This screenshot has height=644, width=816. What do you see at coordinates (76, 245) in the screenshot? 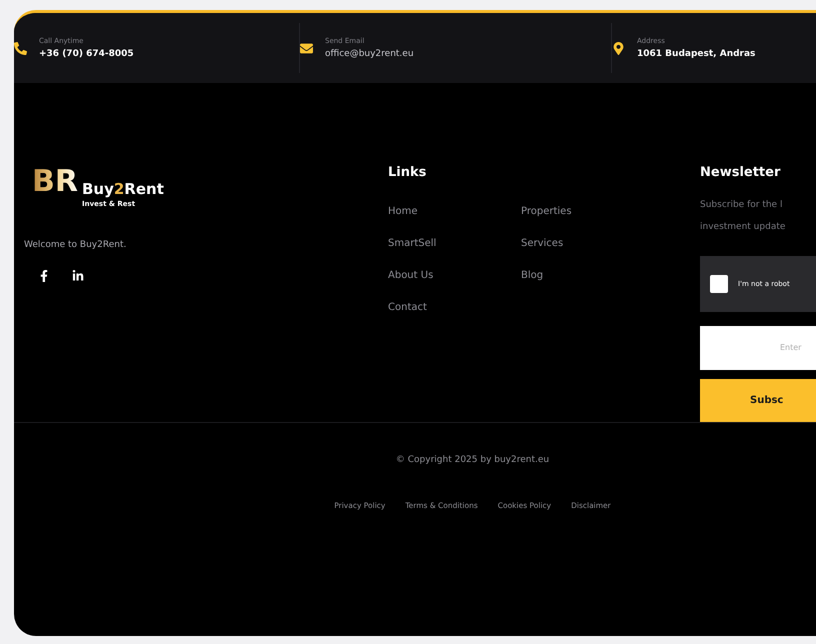
I see `welcome-text: Welcome to Buy2Rent.` at bounding box center [76, 245].